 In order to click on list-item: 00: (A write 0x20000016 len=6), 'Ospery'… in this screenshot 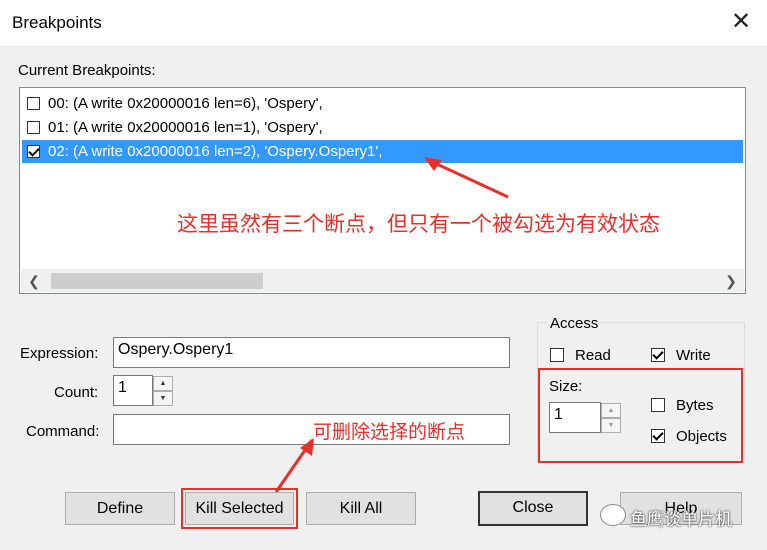, I will do `click(382, 103)`.